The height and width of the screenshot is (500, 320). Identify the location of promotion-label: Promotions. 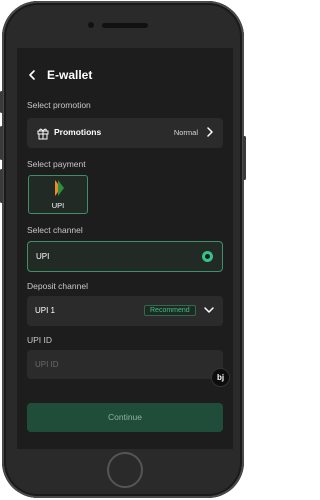
(78, 132).